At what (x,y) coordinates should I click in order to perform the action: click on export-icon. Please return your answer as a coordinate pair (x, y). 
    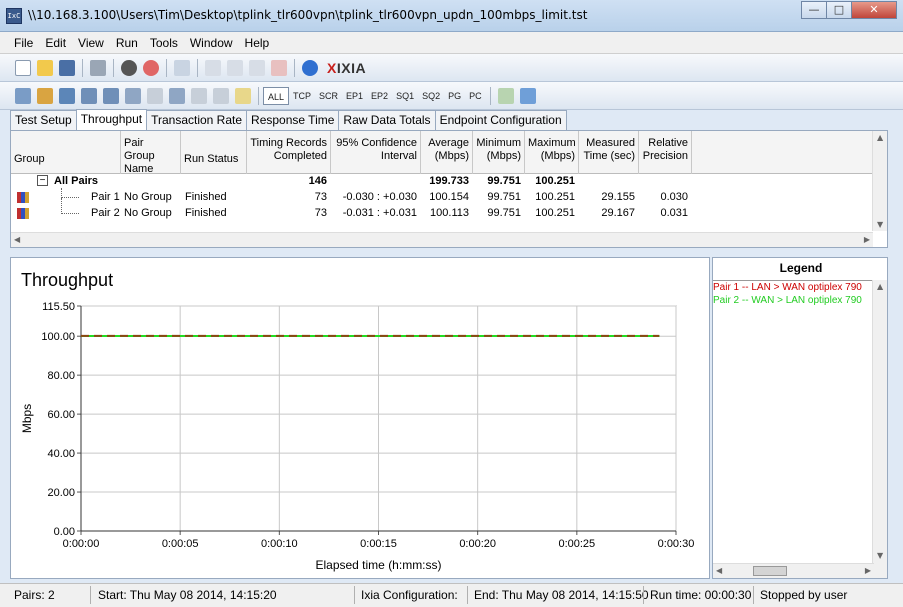
    Looking at the image, I should click on (505, 95).